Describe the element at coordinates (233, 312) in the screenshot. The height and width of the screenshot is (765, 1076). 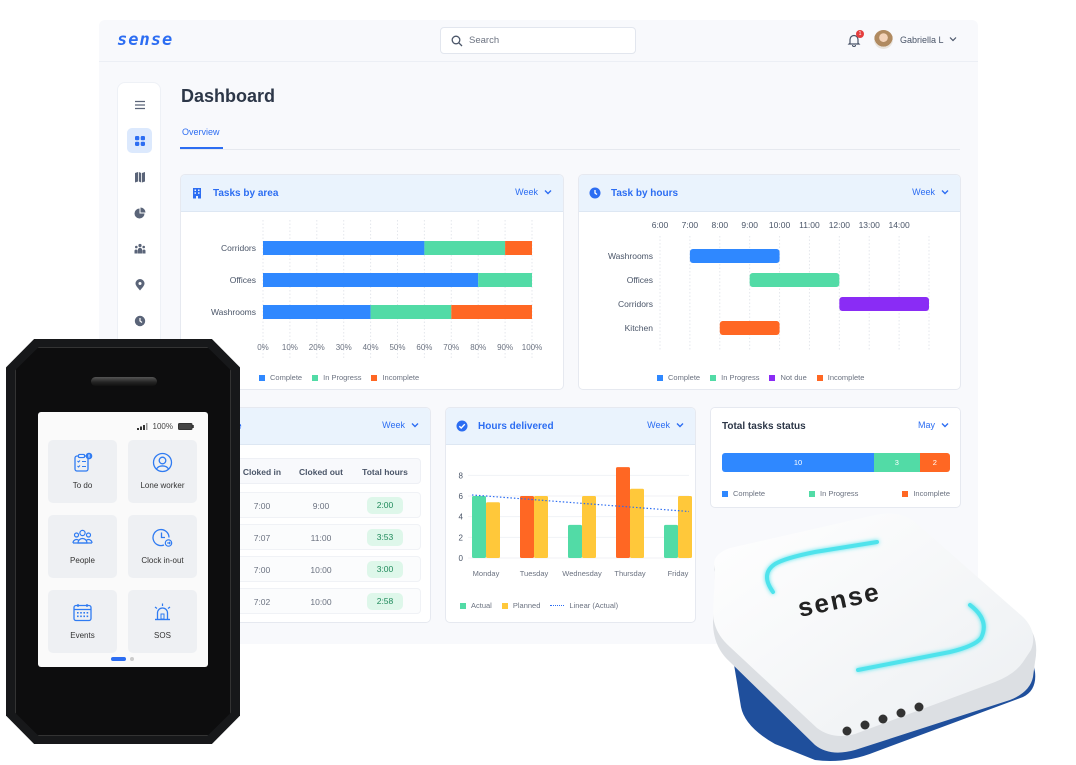
I see `category-label: Washrooms` at that location.